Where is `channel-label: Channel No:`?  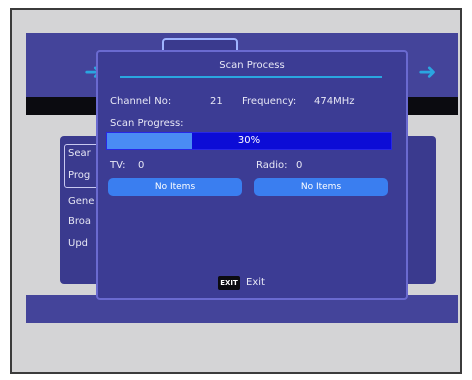
channel-label: Channel No: is located at coordinates (141, 101).